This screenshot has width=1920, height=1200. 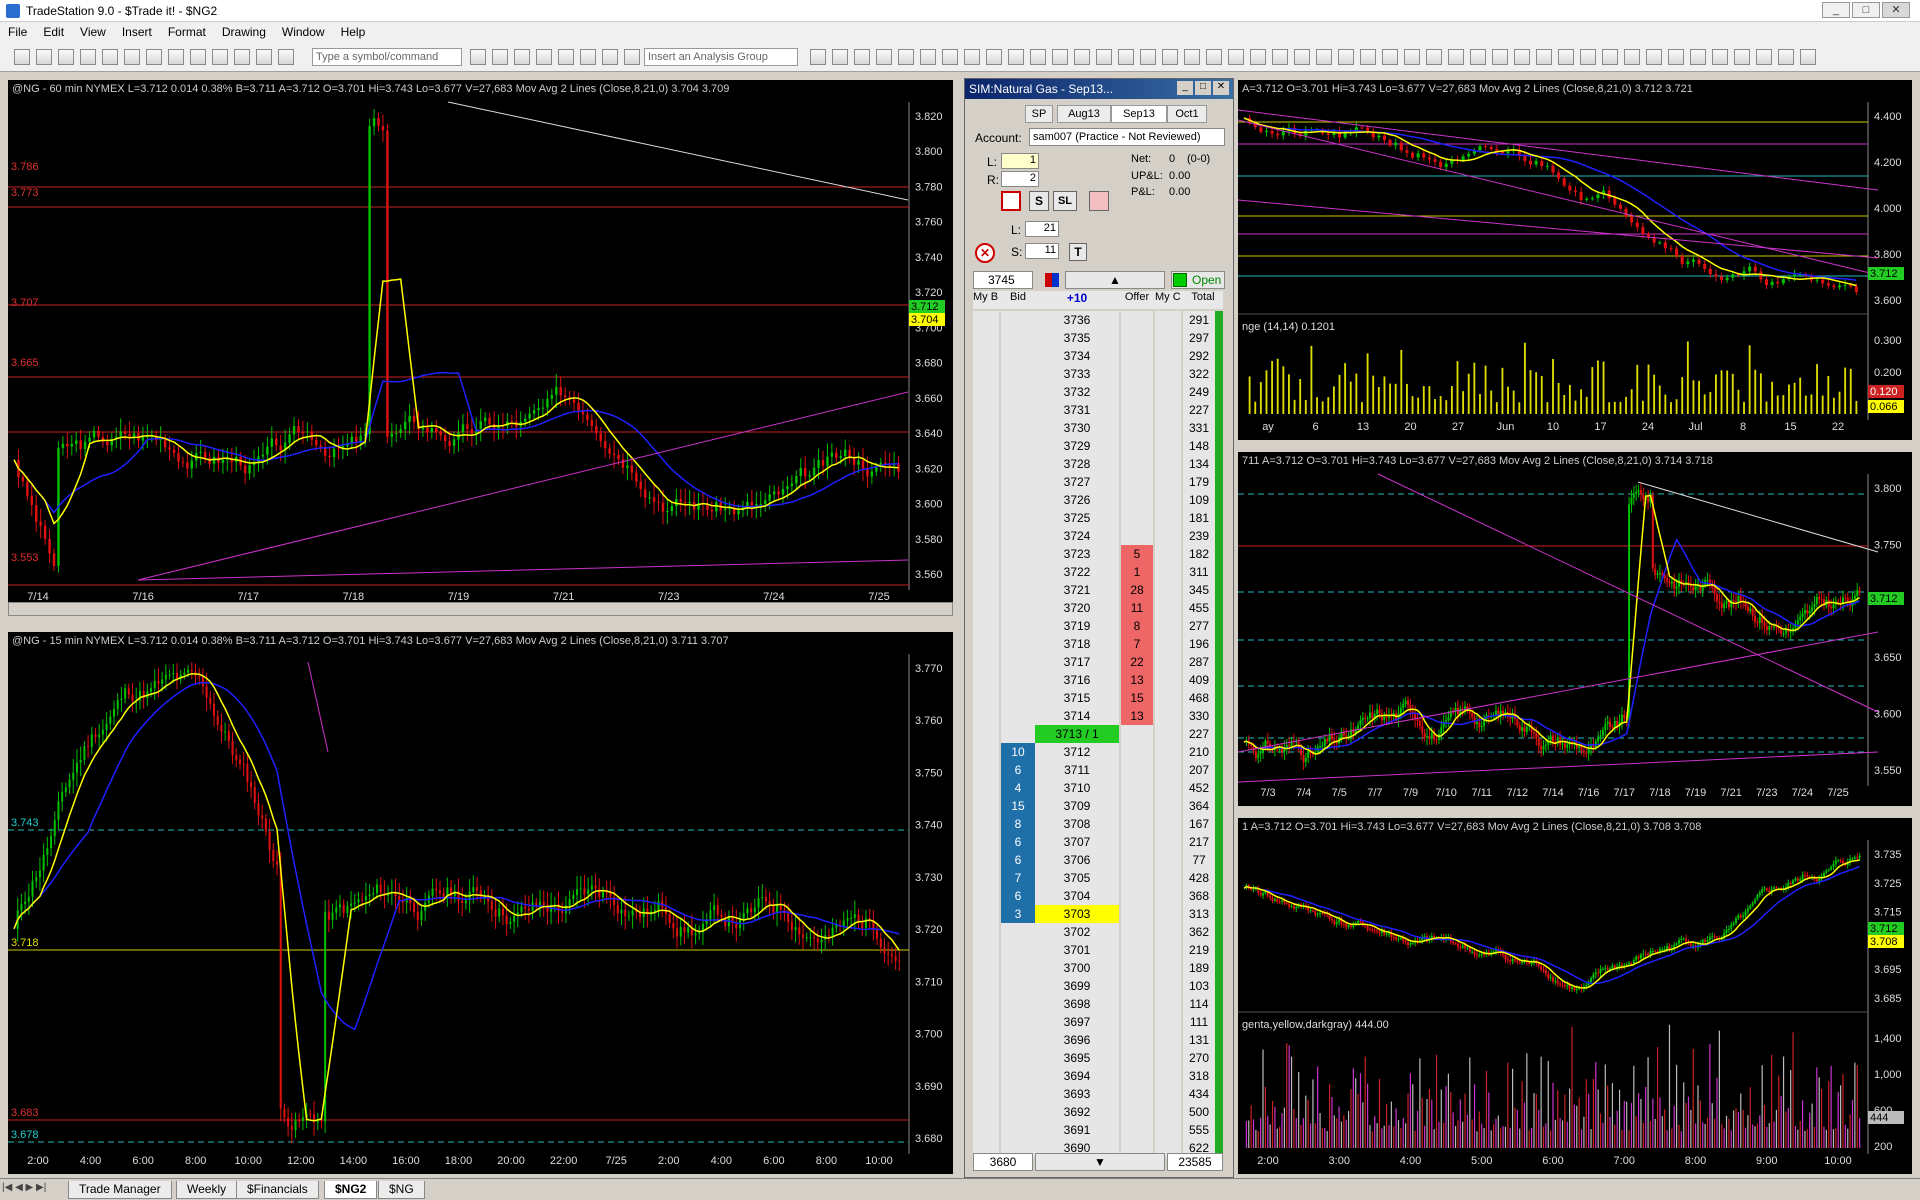 What do you see at coordinates (1199, 320) in the screenshot?
I see `total-cell: 291` at bounding box center [1199, 320].